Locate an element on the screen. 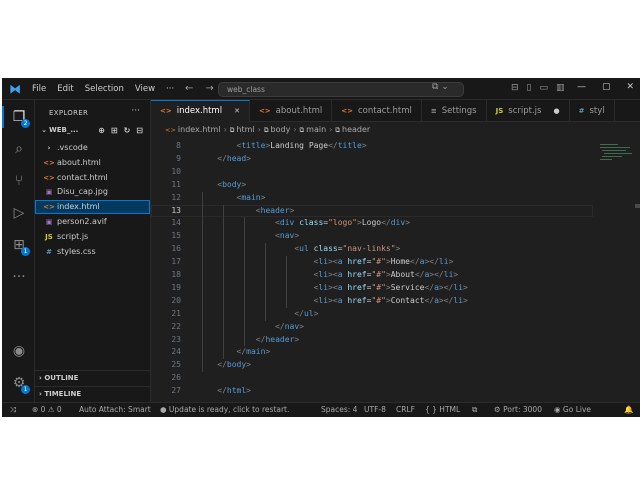  tab-about-html: <> about.html is located at coordinates (291, 111).